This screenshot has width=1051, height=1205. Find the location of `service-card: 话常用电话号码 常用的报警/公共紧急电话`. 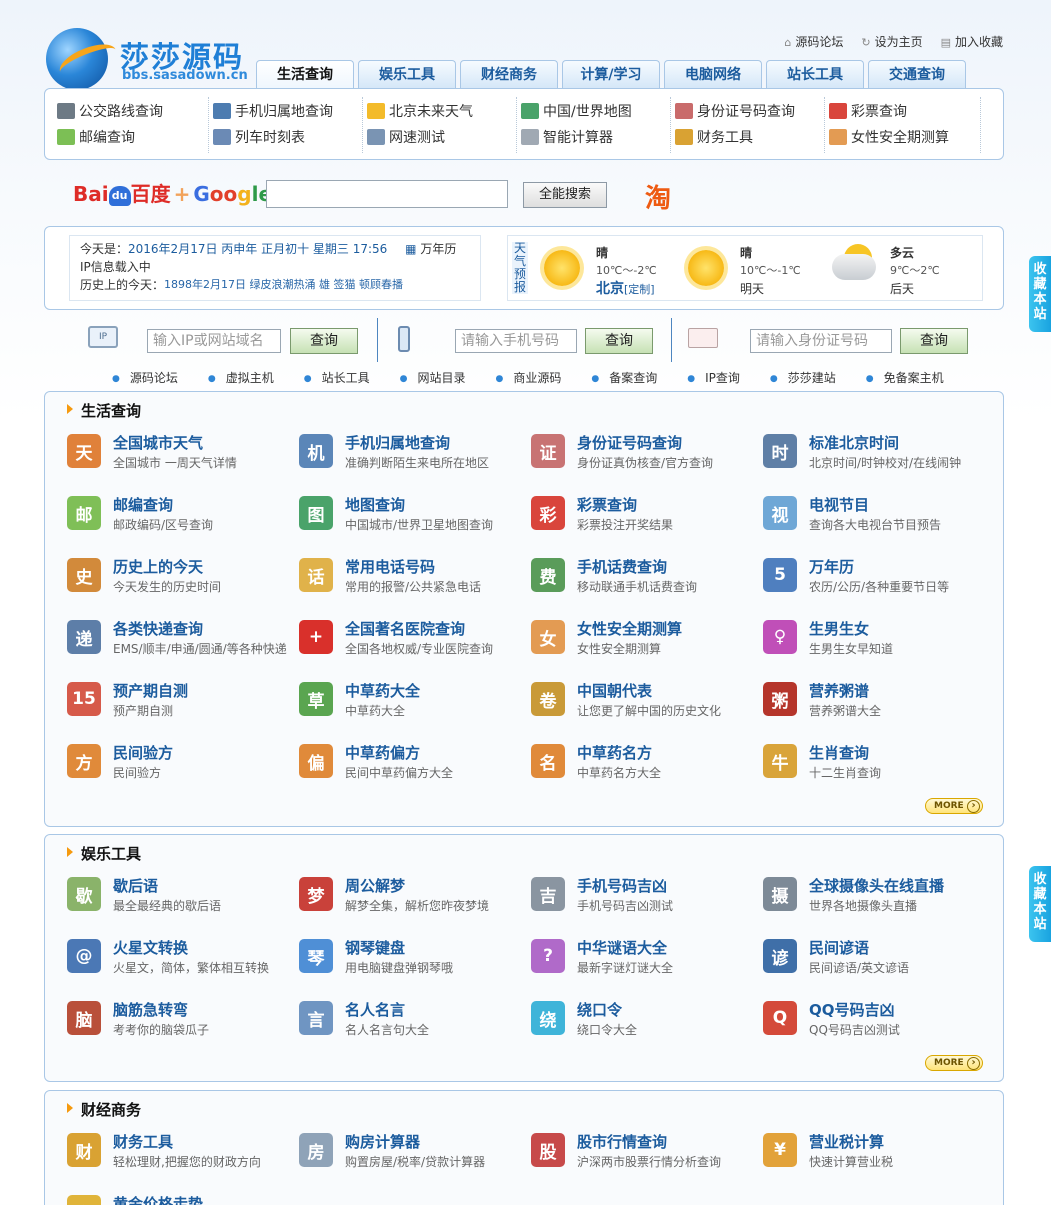

service-card: 话常用电话号码 常用的报警/公共紧急电话 is located at coordinates (414, 580).